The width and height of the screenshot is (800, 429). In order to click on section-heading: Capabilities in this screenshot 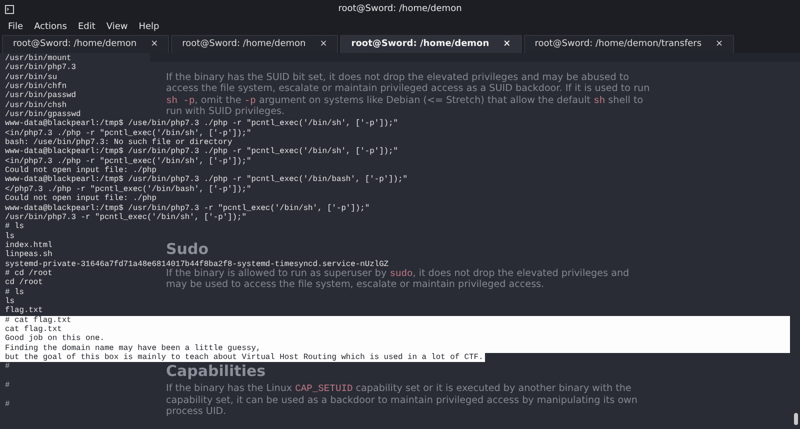, I will do `click(216, 372)`.